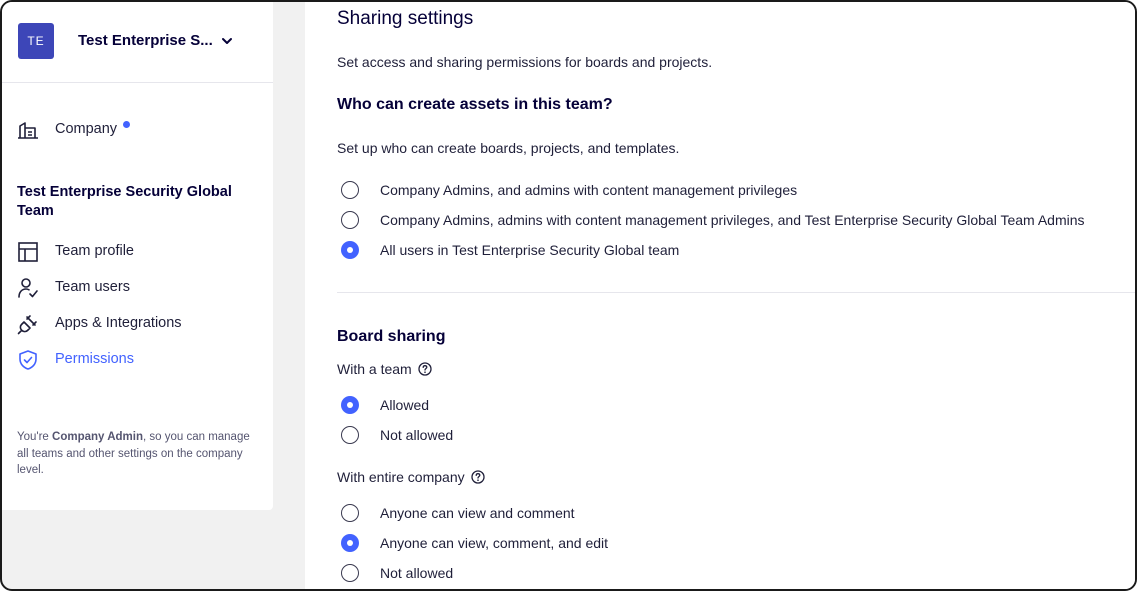 The image size is (1137, 591). I want to click on sidebar-item-team-users: Team users, so click(137, 288).